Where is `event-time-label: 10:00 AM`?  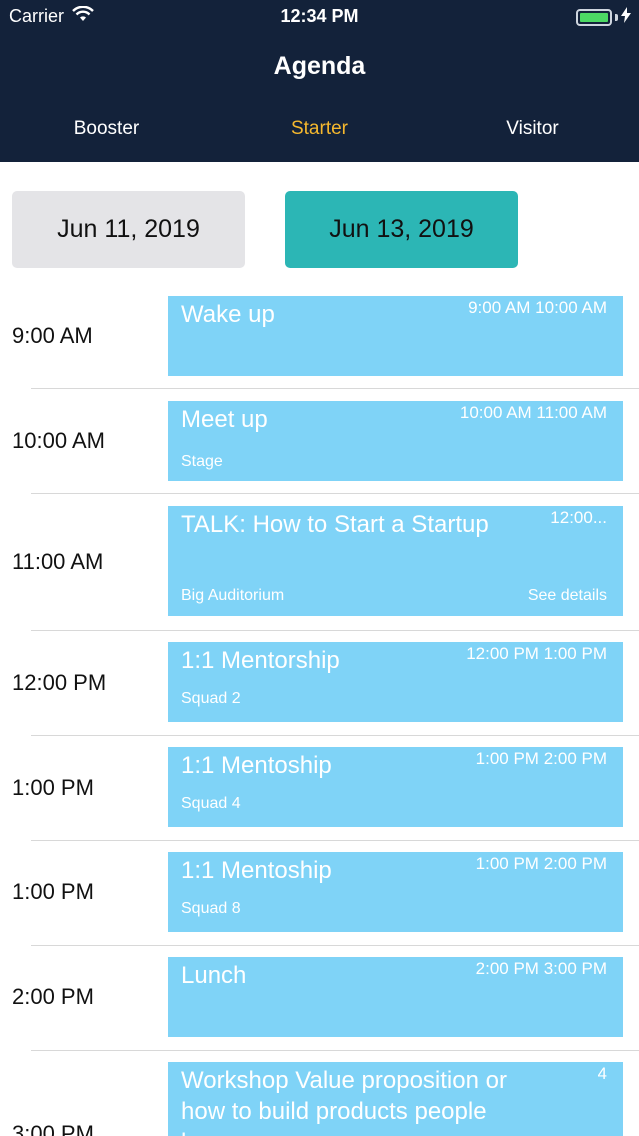 event-time-label: 10:00 AM is located at coordinates (58, 440).